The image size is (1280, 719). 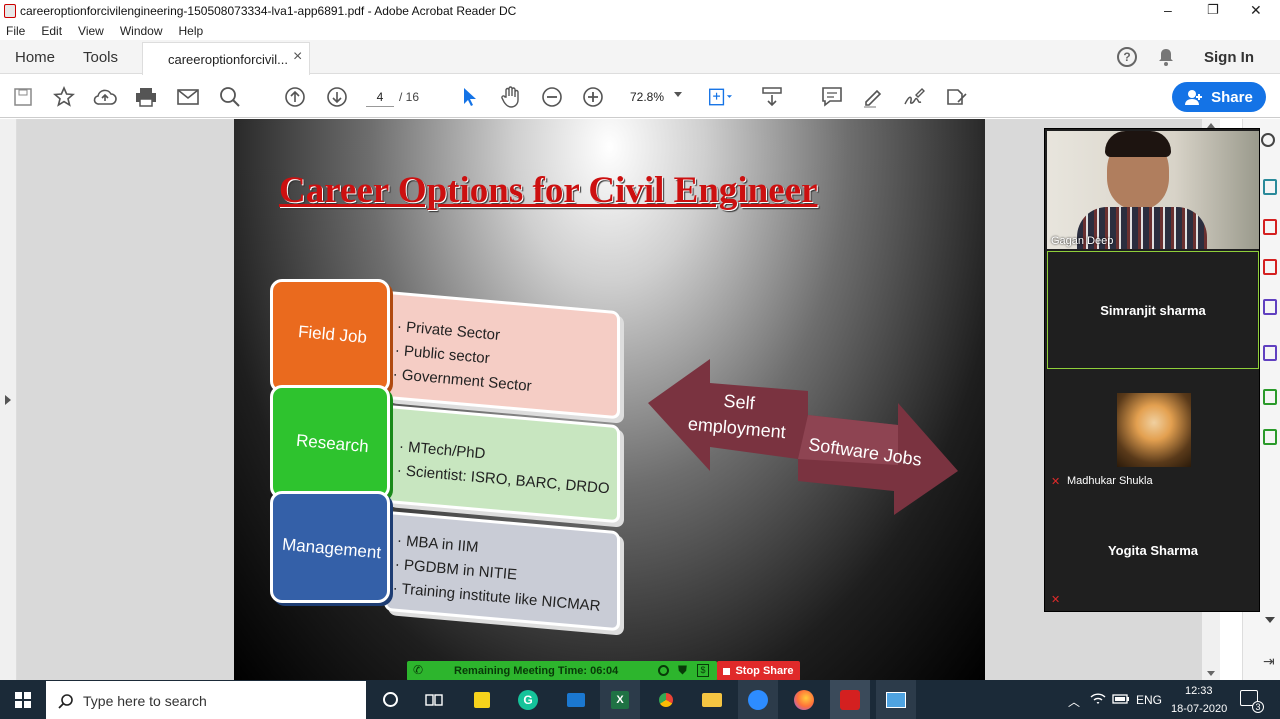 What do you see at coordinates (1270, 187) in the screenshot?
I see `export-pdf-icon` at bounding box center [1270, 187].